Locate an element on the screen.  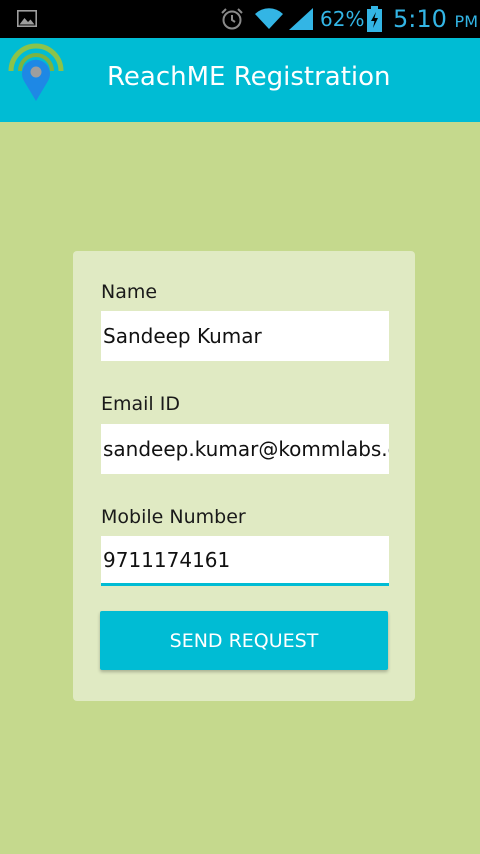
battery-charging-icon is located at coordinates (374, 19).